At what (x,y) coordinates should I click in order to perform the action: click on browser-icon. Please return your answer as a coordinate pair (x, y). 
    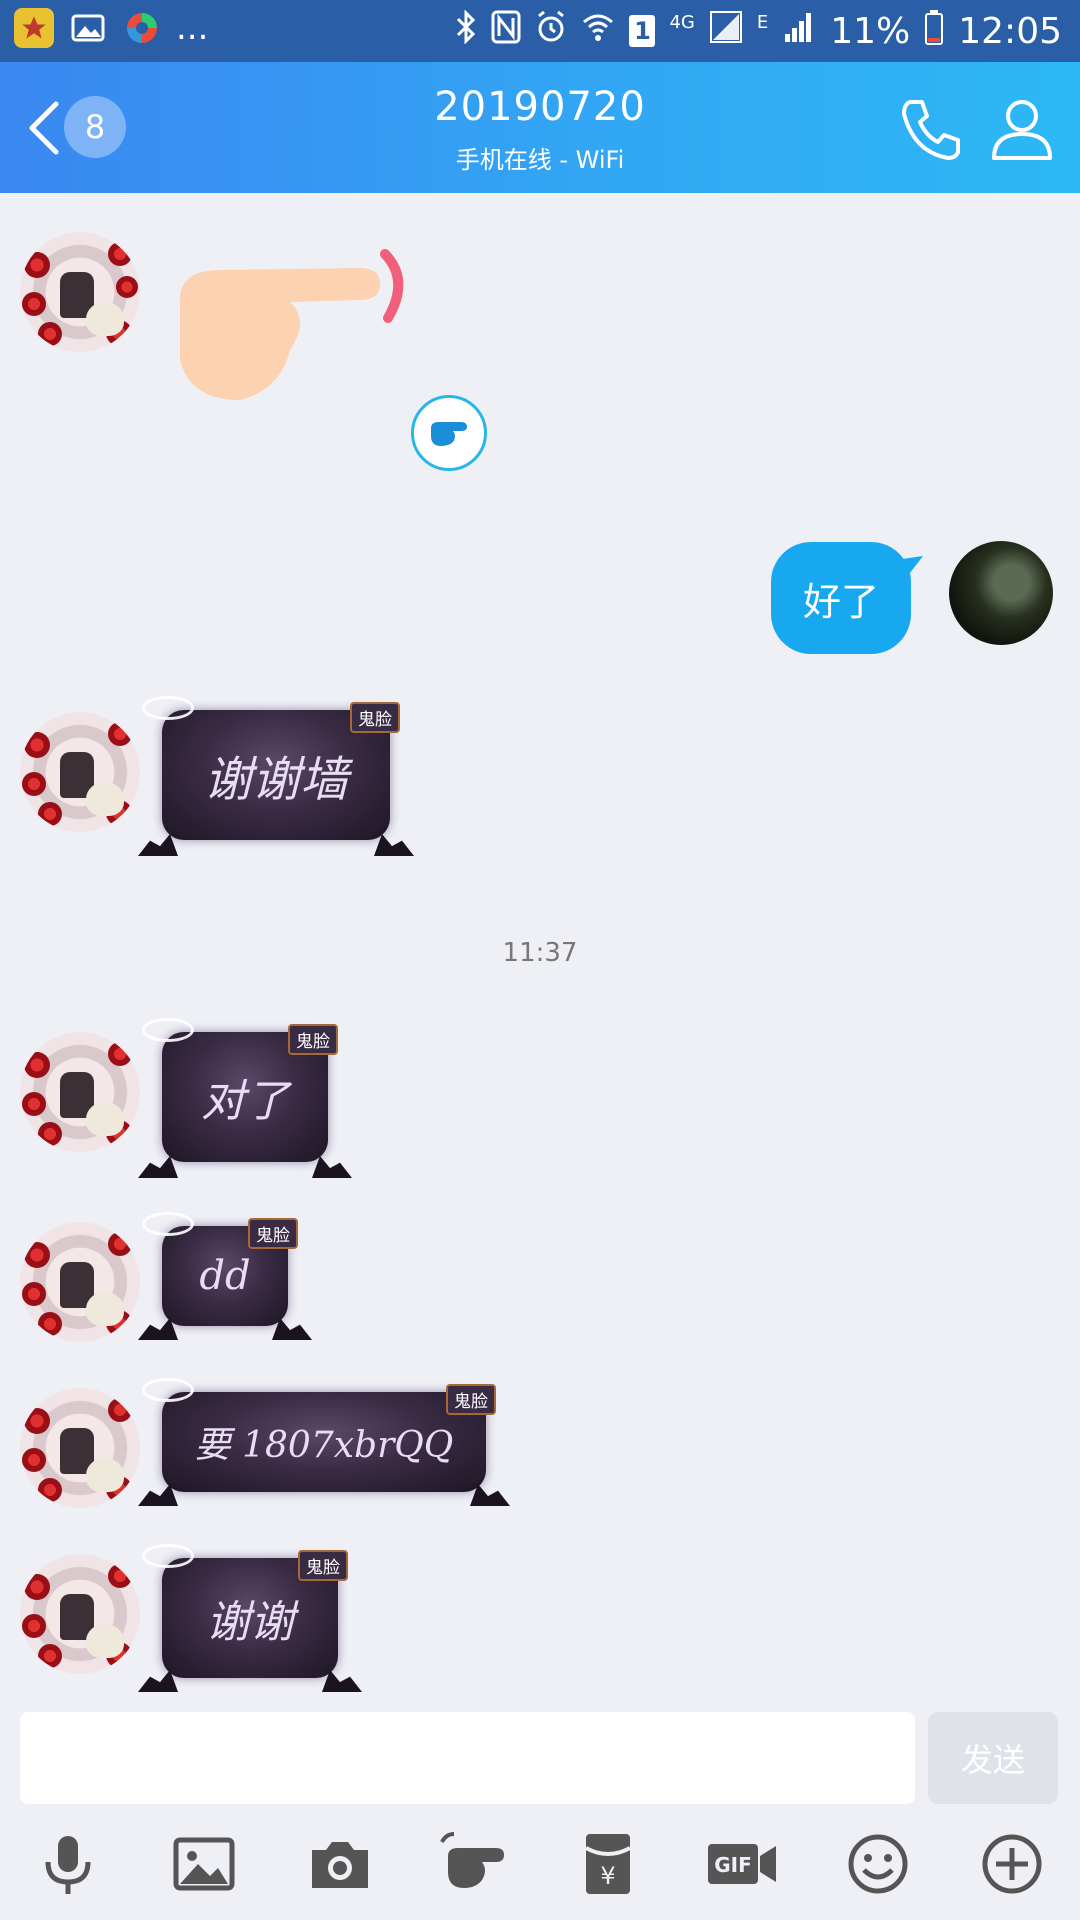
    Looking at the image, I should click on (142, 28).